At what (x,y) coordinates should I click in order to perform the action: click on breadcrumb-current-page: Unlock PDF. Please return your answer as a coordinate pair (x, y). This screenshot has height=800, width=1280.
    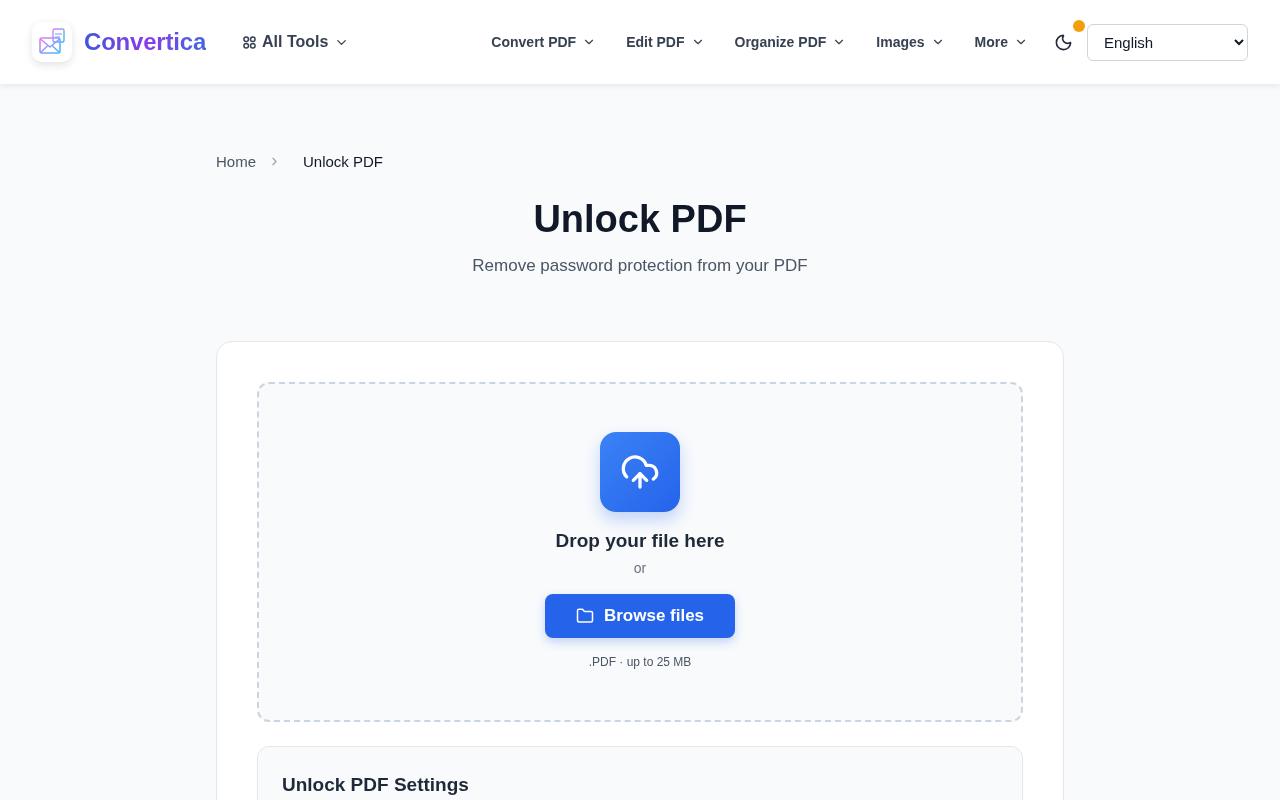
    Looking at the image, I should click on (343, 161).